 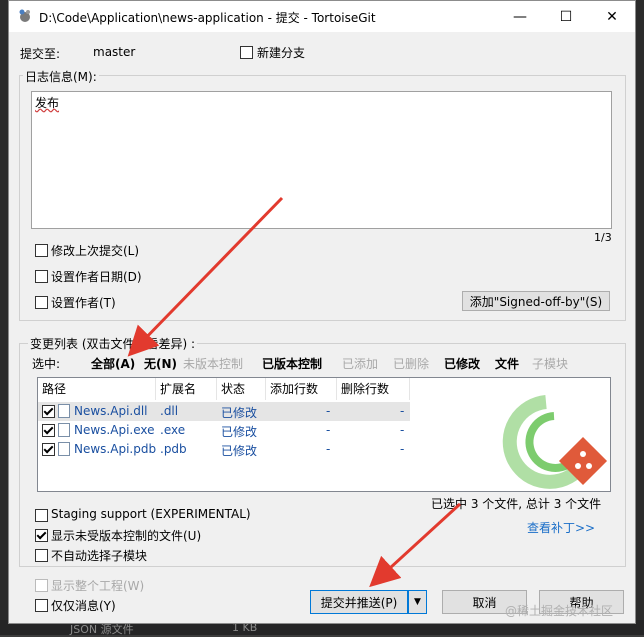 What do you see at coordinates (213, 363) in the screenshot?
I see `filter-2: 未版本控制` at bounding box center [213, 363].